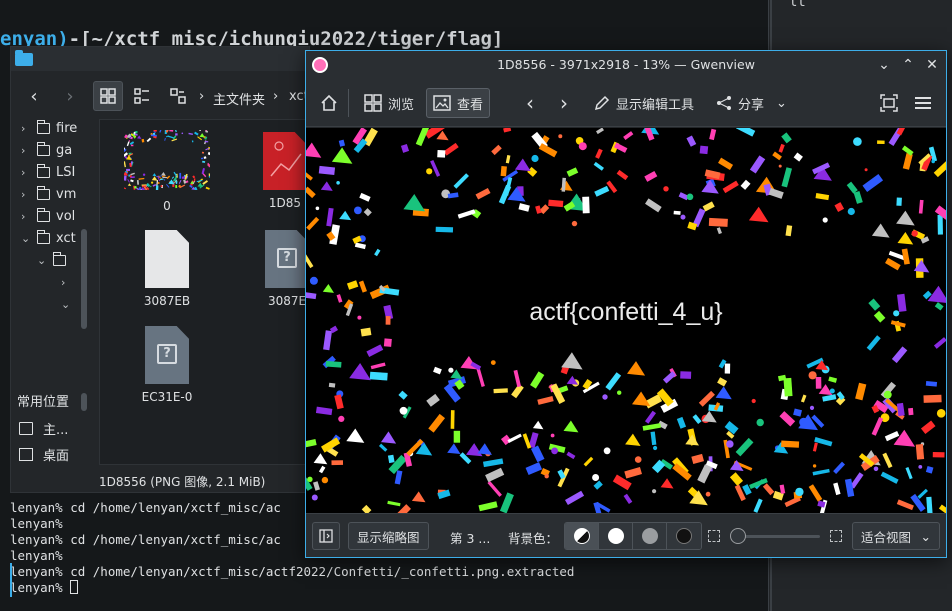  What do you see at coordinates (564, 103) in the screenshot?
I see `next-button: ›` at bounding box center [564, 103].